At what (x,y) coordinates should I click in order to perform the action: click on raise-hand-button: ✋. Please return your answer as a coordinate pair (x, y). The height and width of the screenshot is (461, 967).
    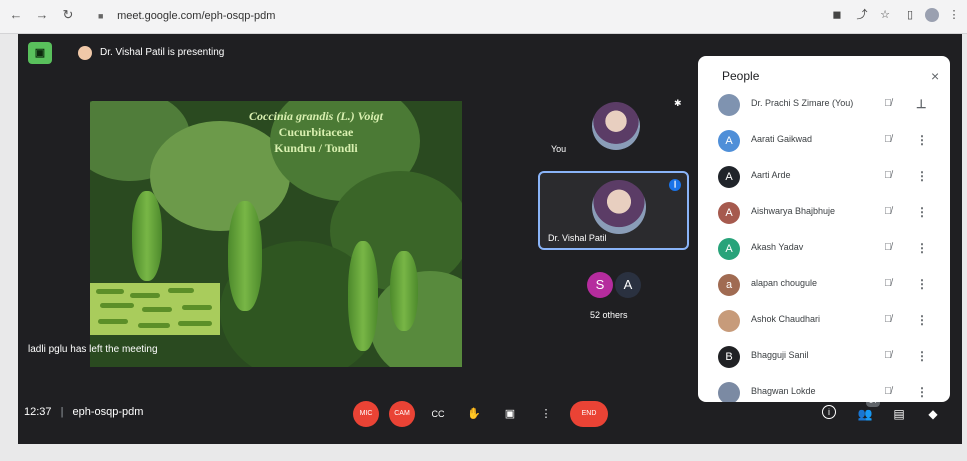
    Looking at the image, I should click on (474, 414).